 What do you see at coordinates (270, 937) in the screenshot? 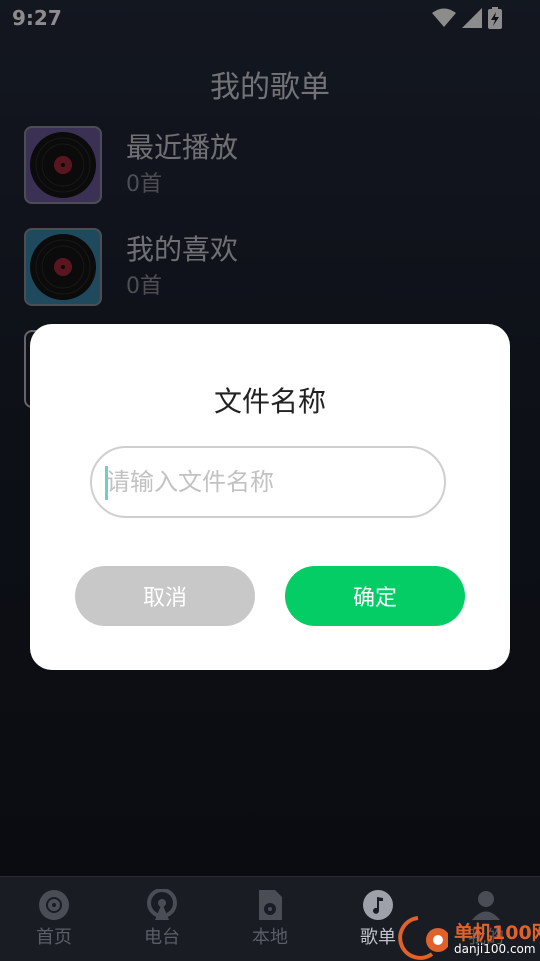
I see `nav-label: 本地` at bounding box center [270, 937].